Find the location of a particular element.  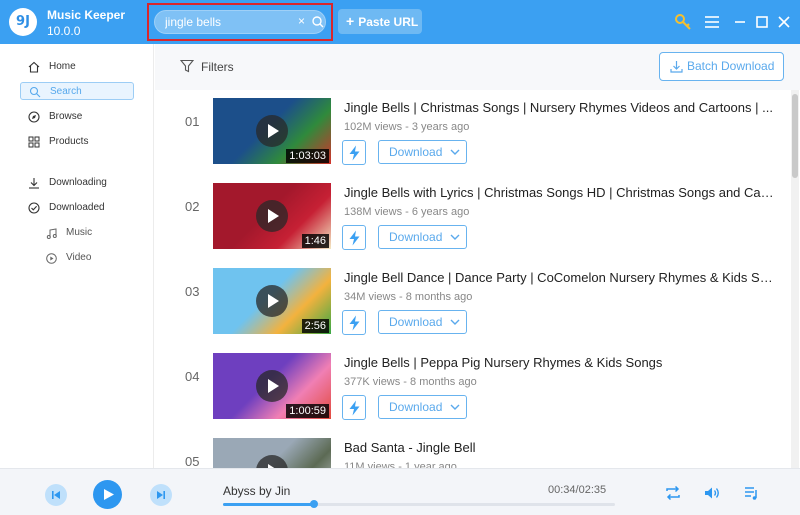

sidebar-item-search: Search is located at coordinates (77, 91).